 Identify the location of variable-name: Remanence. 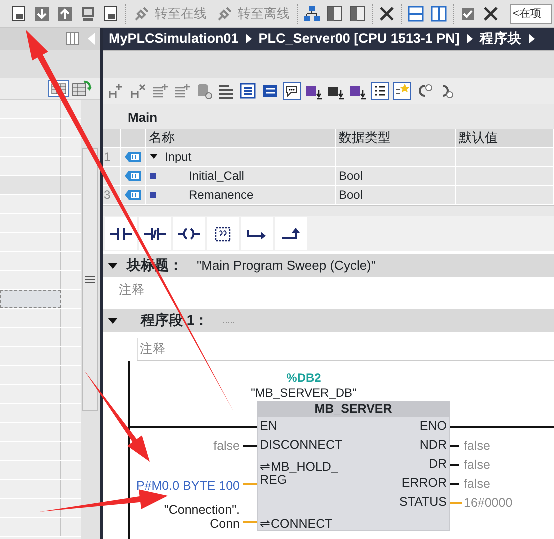
(221, 195).